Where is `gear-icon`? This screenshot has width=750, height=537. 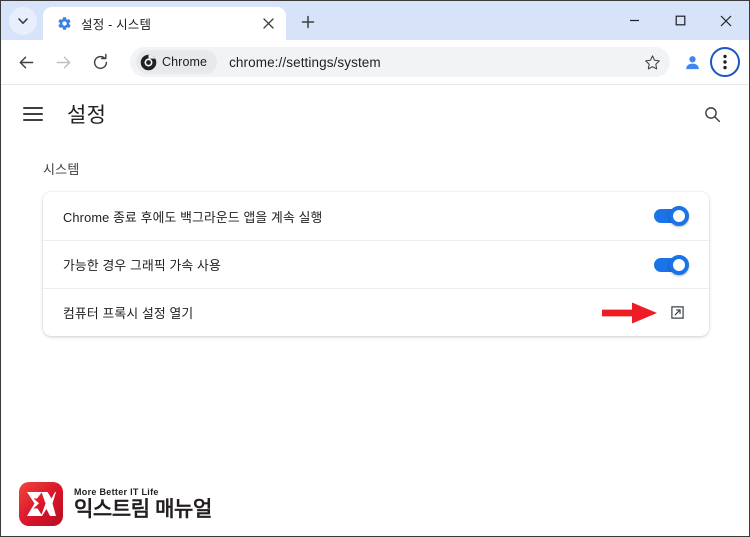
gear-icon is located at coordinates (64, 24).